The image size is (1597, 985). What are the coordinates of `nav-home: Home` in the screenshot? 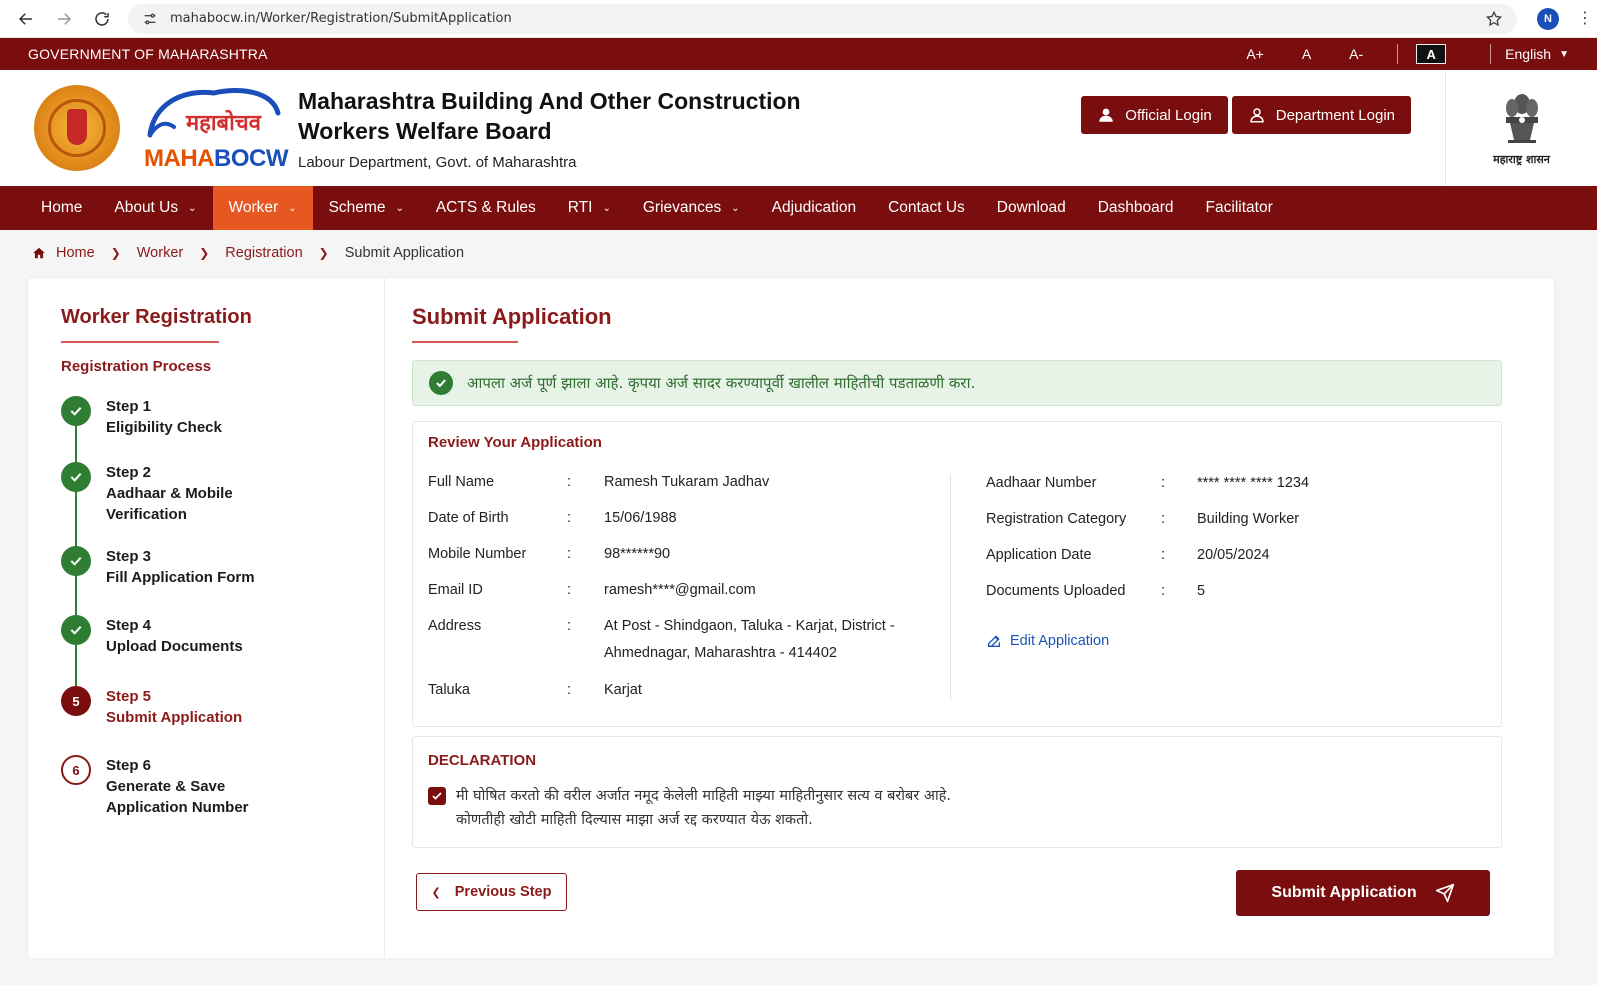 It's located at (61, 208).